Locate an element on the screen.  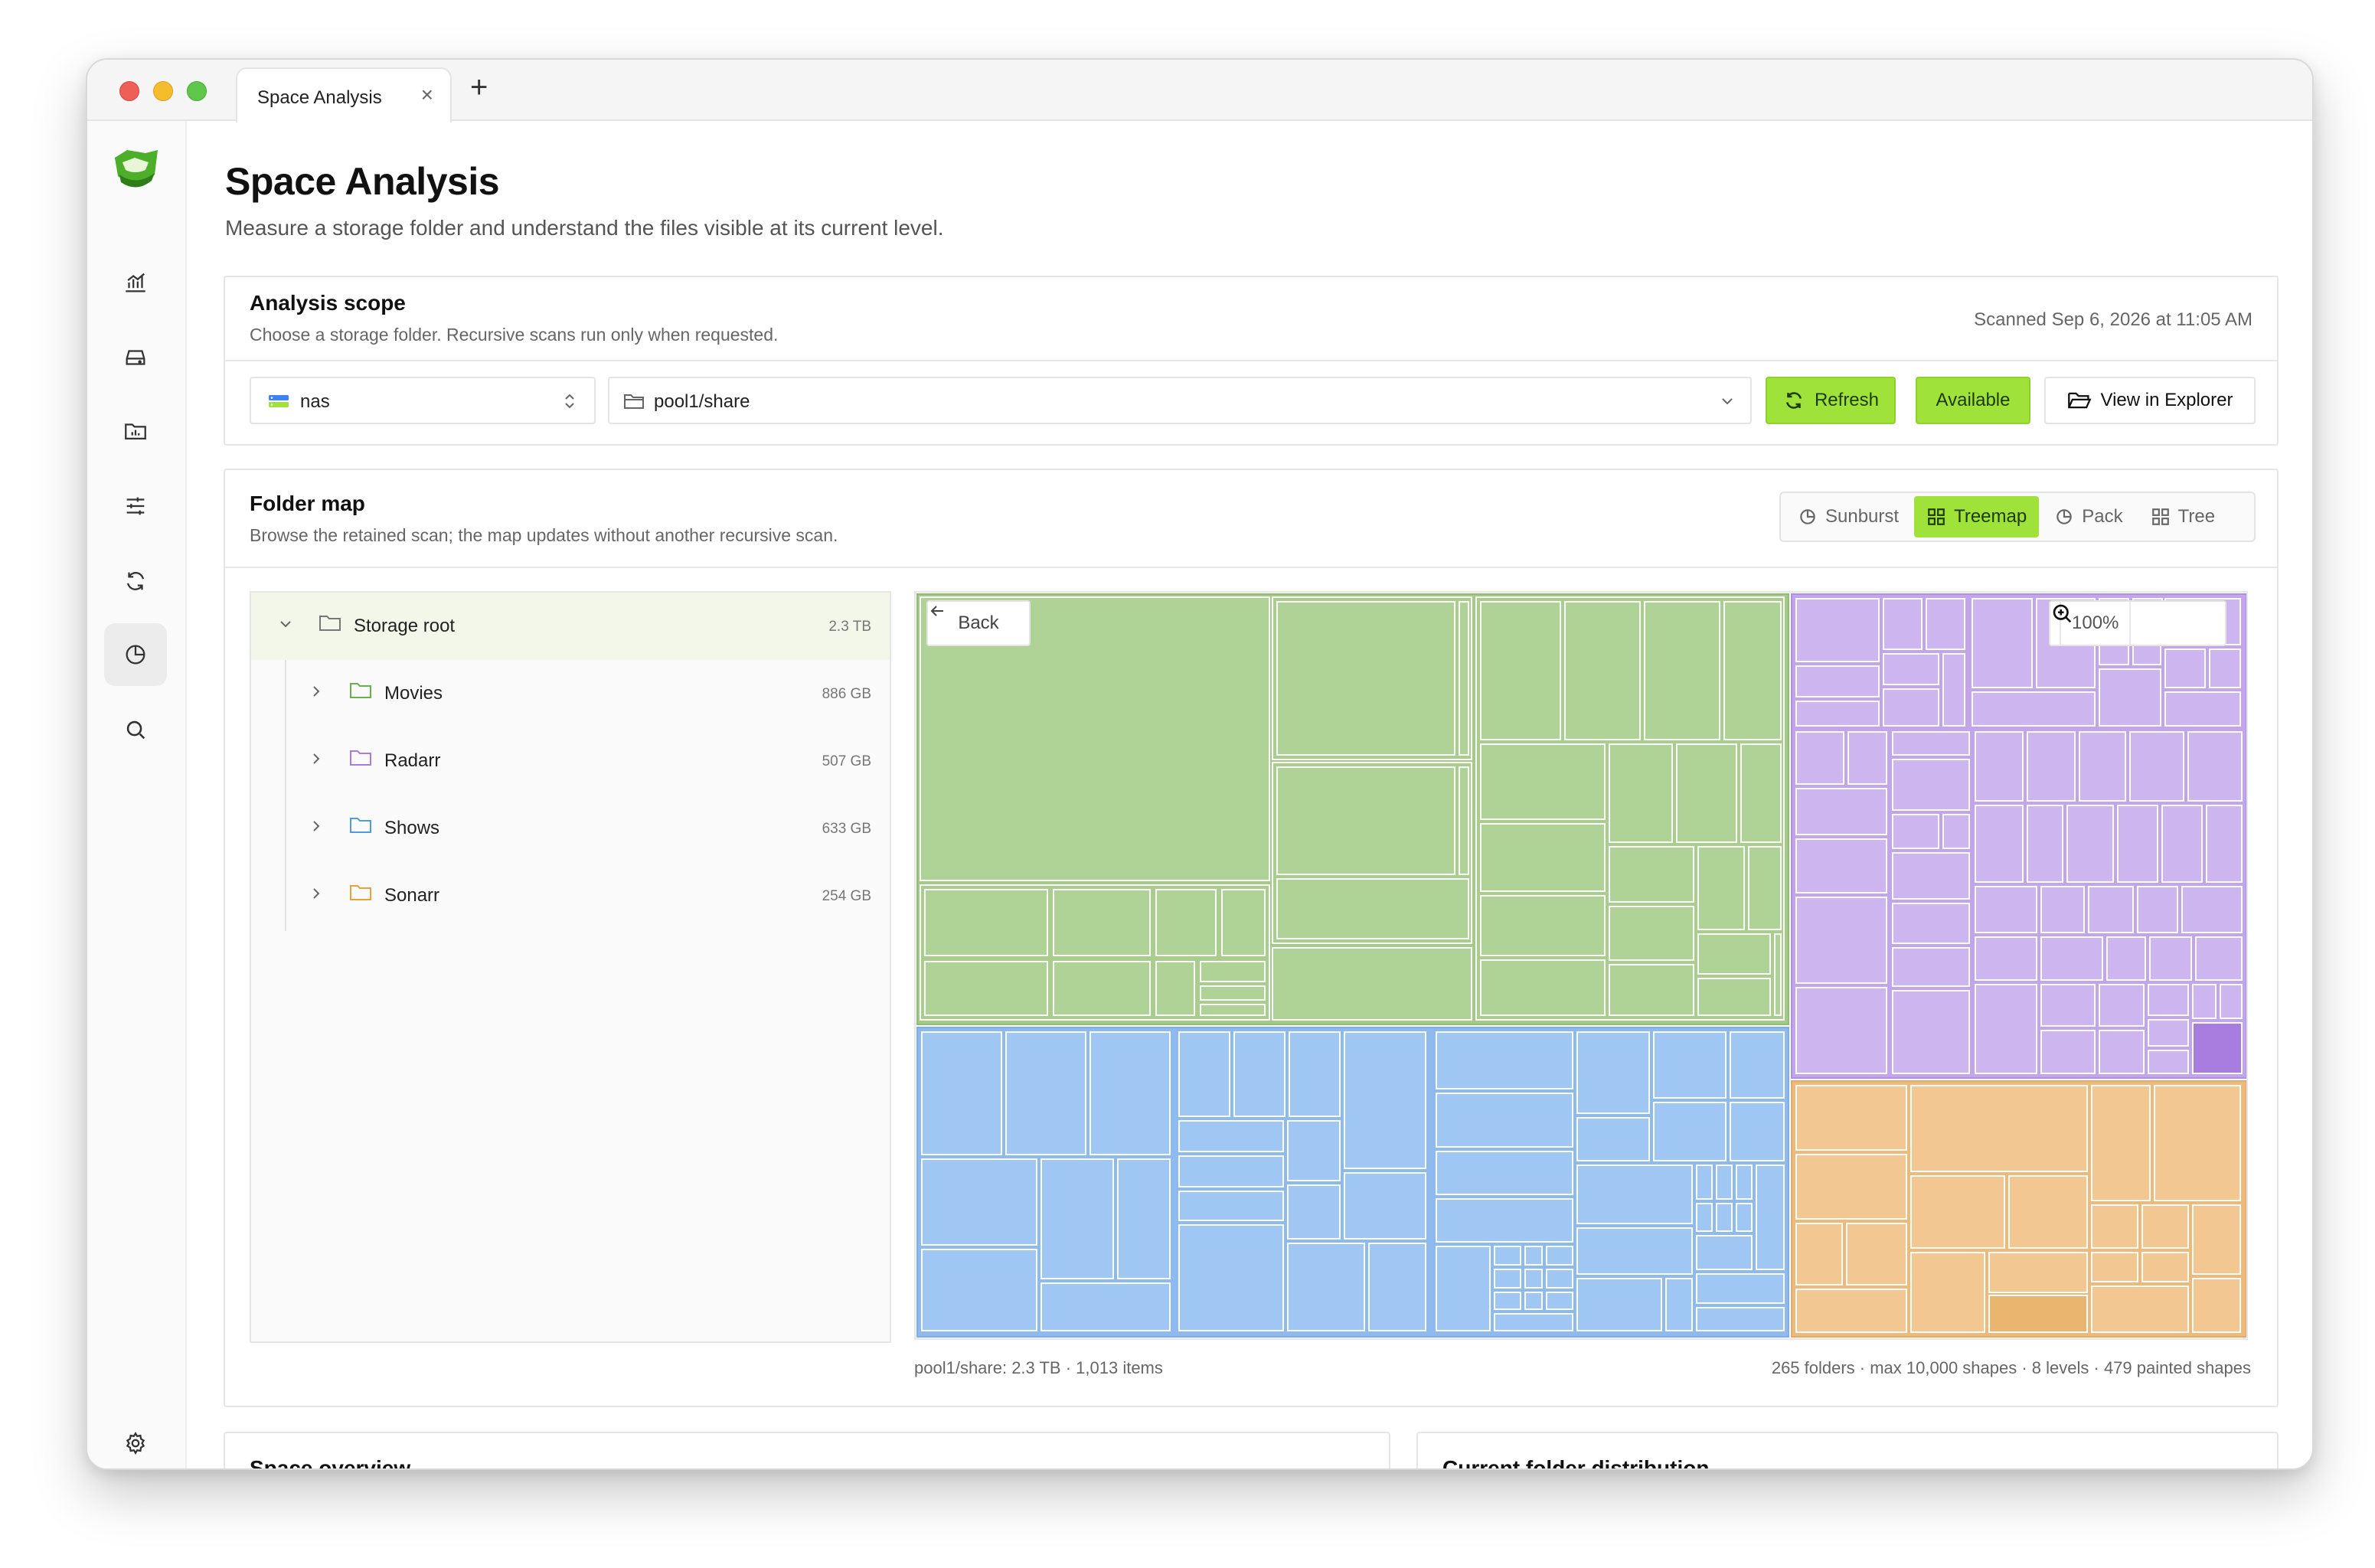
new-tab-button: + is located at coordinates (479, 87).